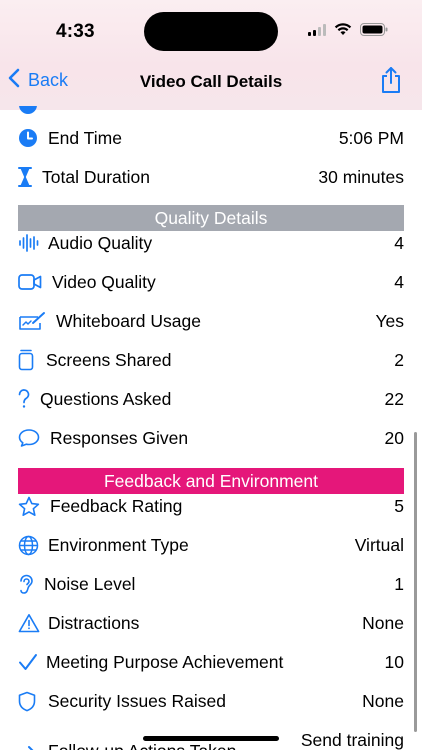 The image size is (422, 750). Describe the element at coordinates (30, 623) in the screenshot. I see `warning-icon` at that location.